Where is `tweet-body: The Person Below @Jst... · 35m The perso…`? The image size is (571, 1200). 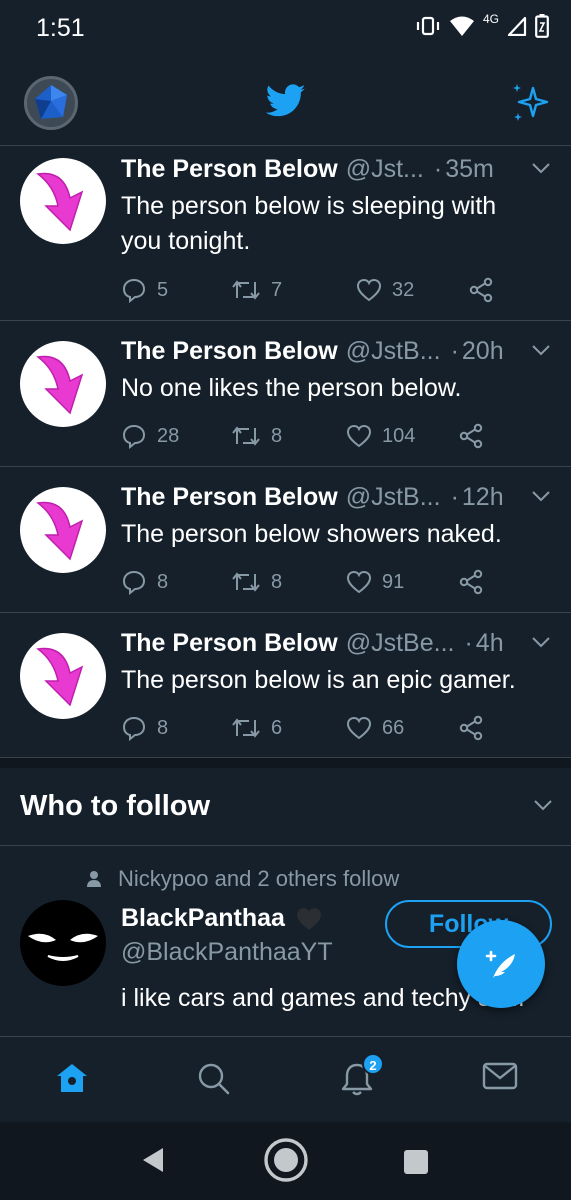 tweet-body: The Person Below @Jst... · 35m The perso… is located at coordinates (336, 207).